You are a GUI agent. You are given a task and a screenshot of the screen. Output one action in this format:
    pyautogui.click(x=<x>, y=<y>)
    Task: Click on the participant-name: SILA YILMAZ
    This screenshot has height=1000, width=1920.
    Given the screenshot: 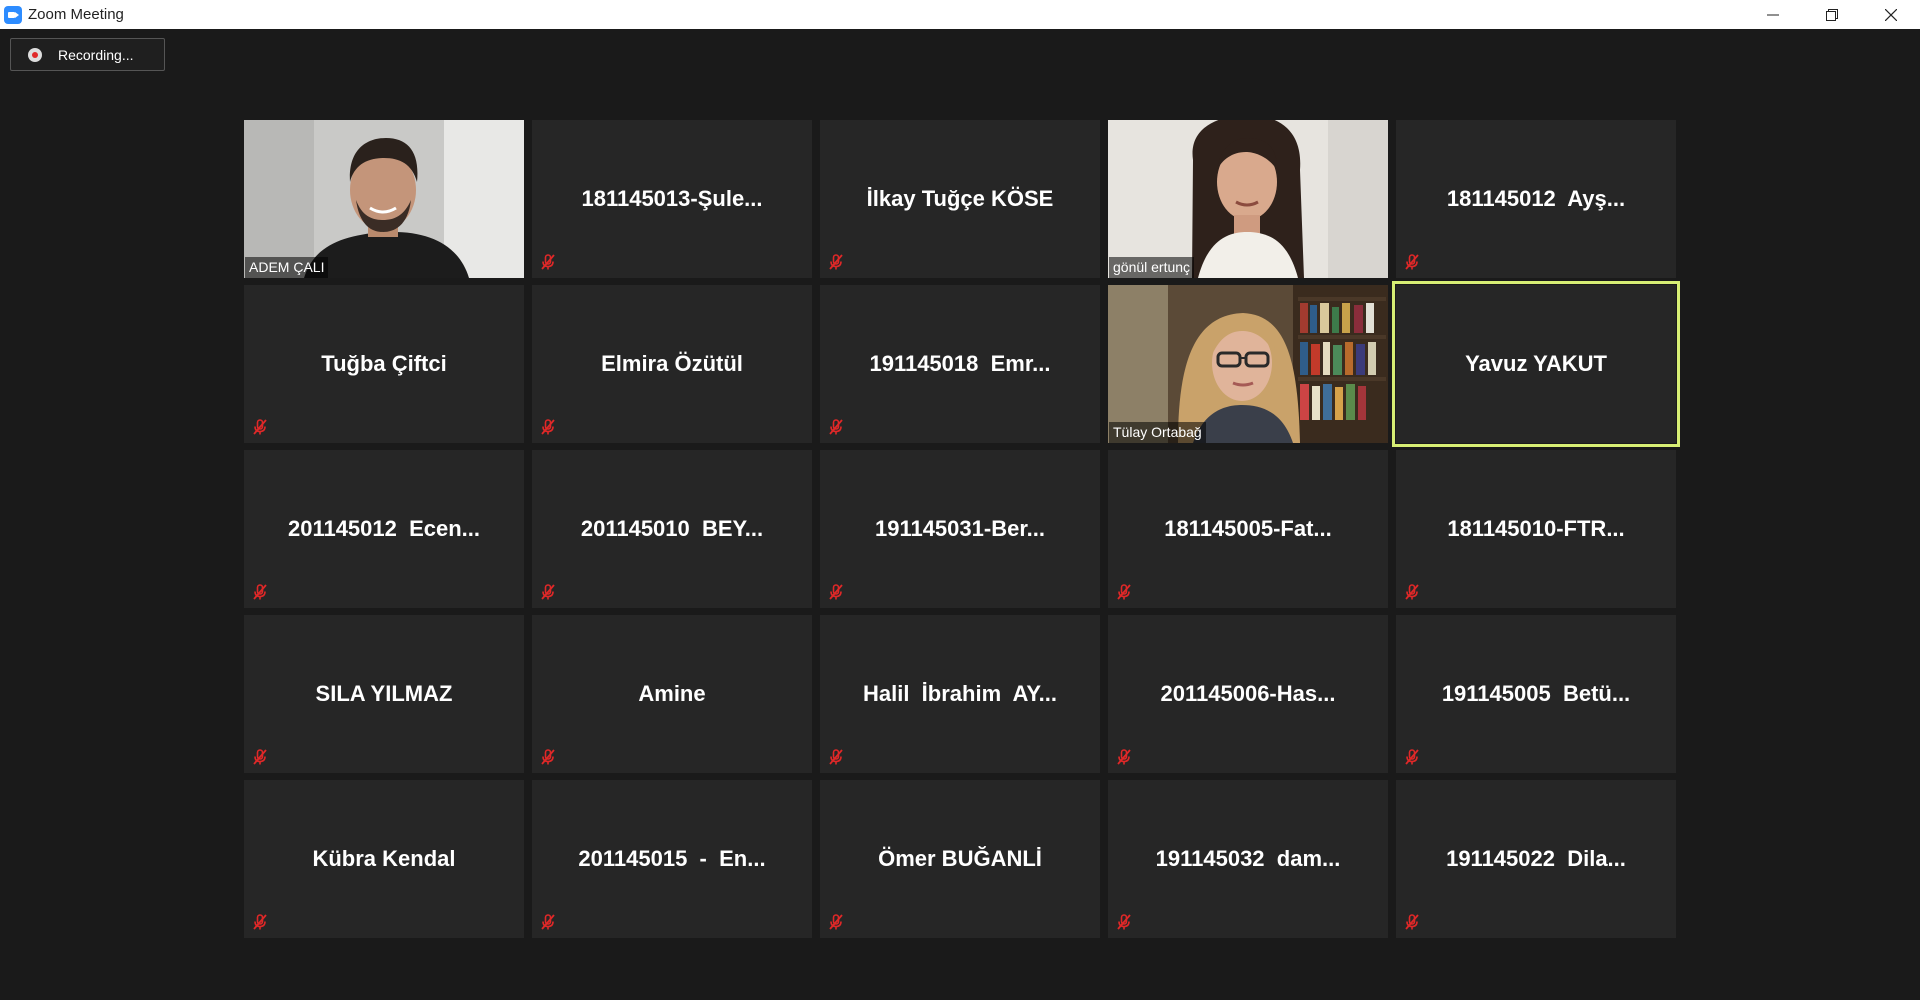 What is the action you would take?
    pyautogui.click(x=384, y=693)
    